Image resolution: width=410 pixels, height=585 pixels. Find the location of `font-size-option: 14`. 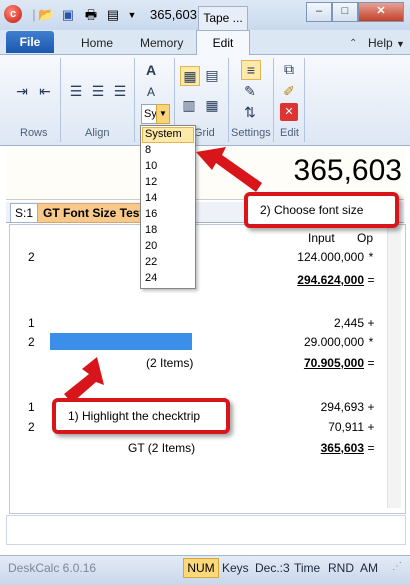

font-size-option: 14 is located at coordinates (151, 198).